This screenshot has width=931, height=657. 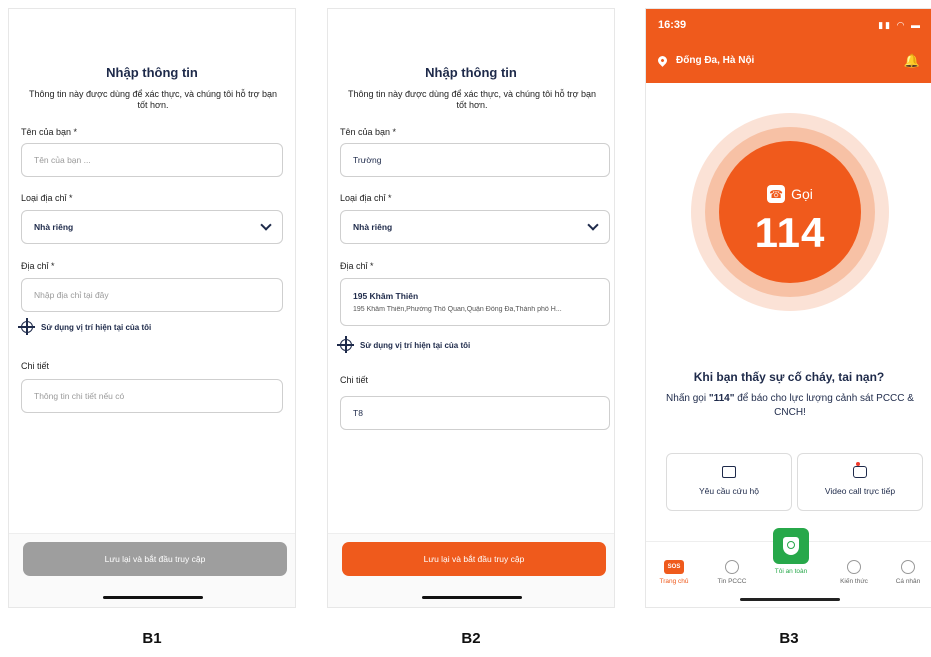 What do you see at coordinates (900, 25) in the screenshot?
I see `status-icons: ▮▮ ◠ ▬` at bounding box center [900, 25].